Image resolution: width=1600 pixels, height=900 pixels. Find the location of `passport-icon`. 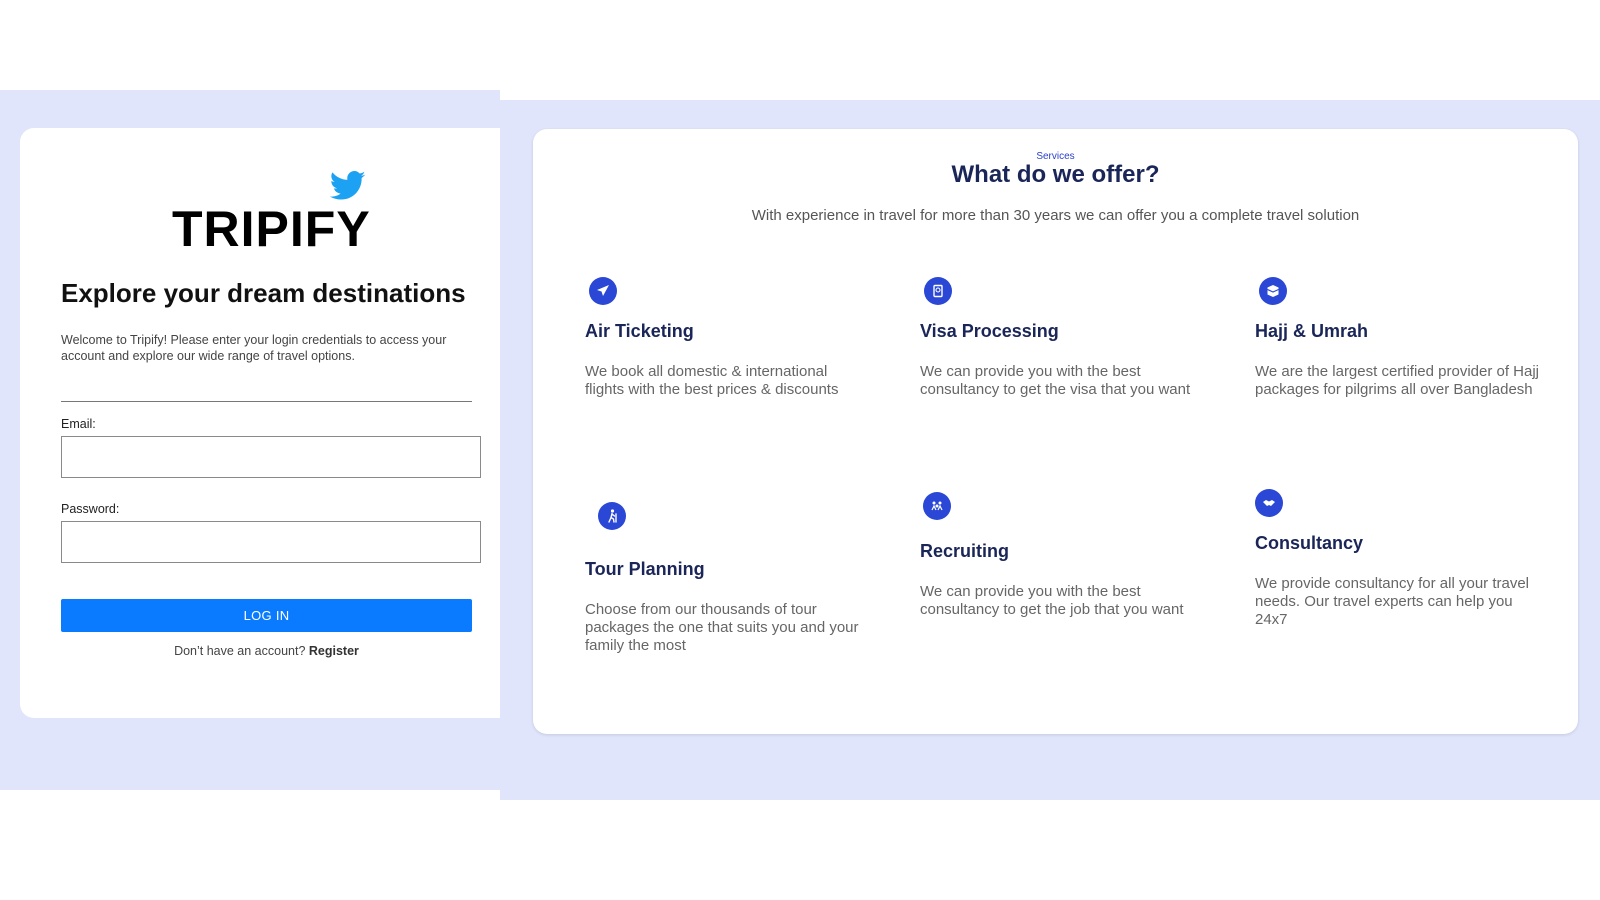

passport-icon is located at coordinates (938, 291).